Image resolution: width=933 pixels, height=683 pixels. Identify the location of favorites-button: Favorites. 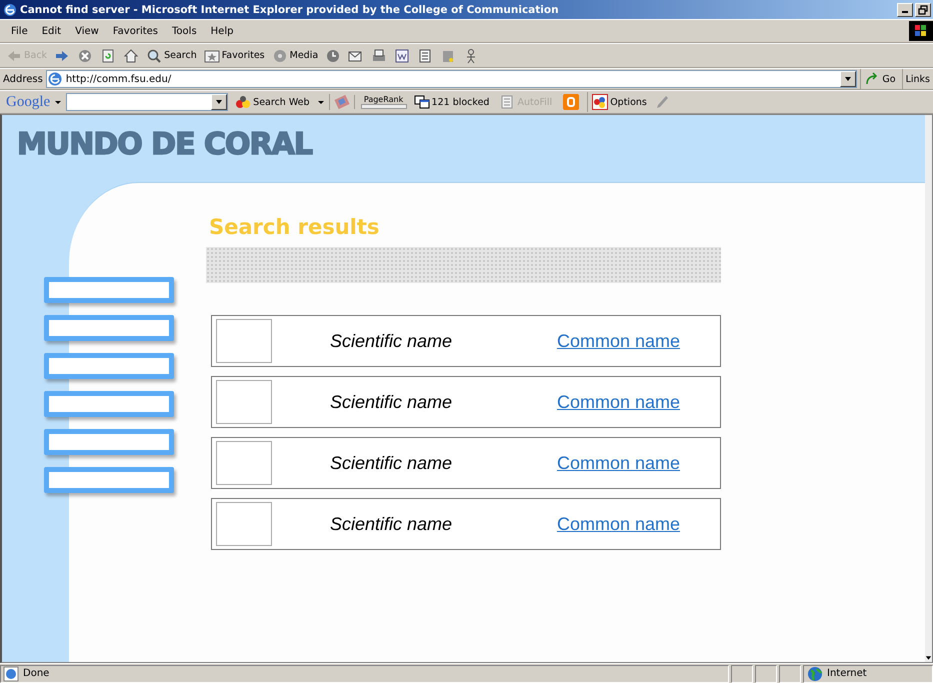
(234, 56).